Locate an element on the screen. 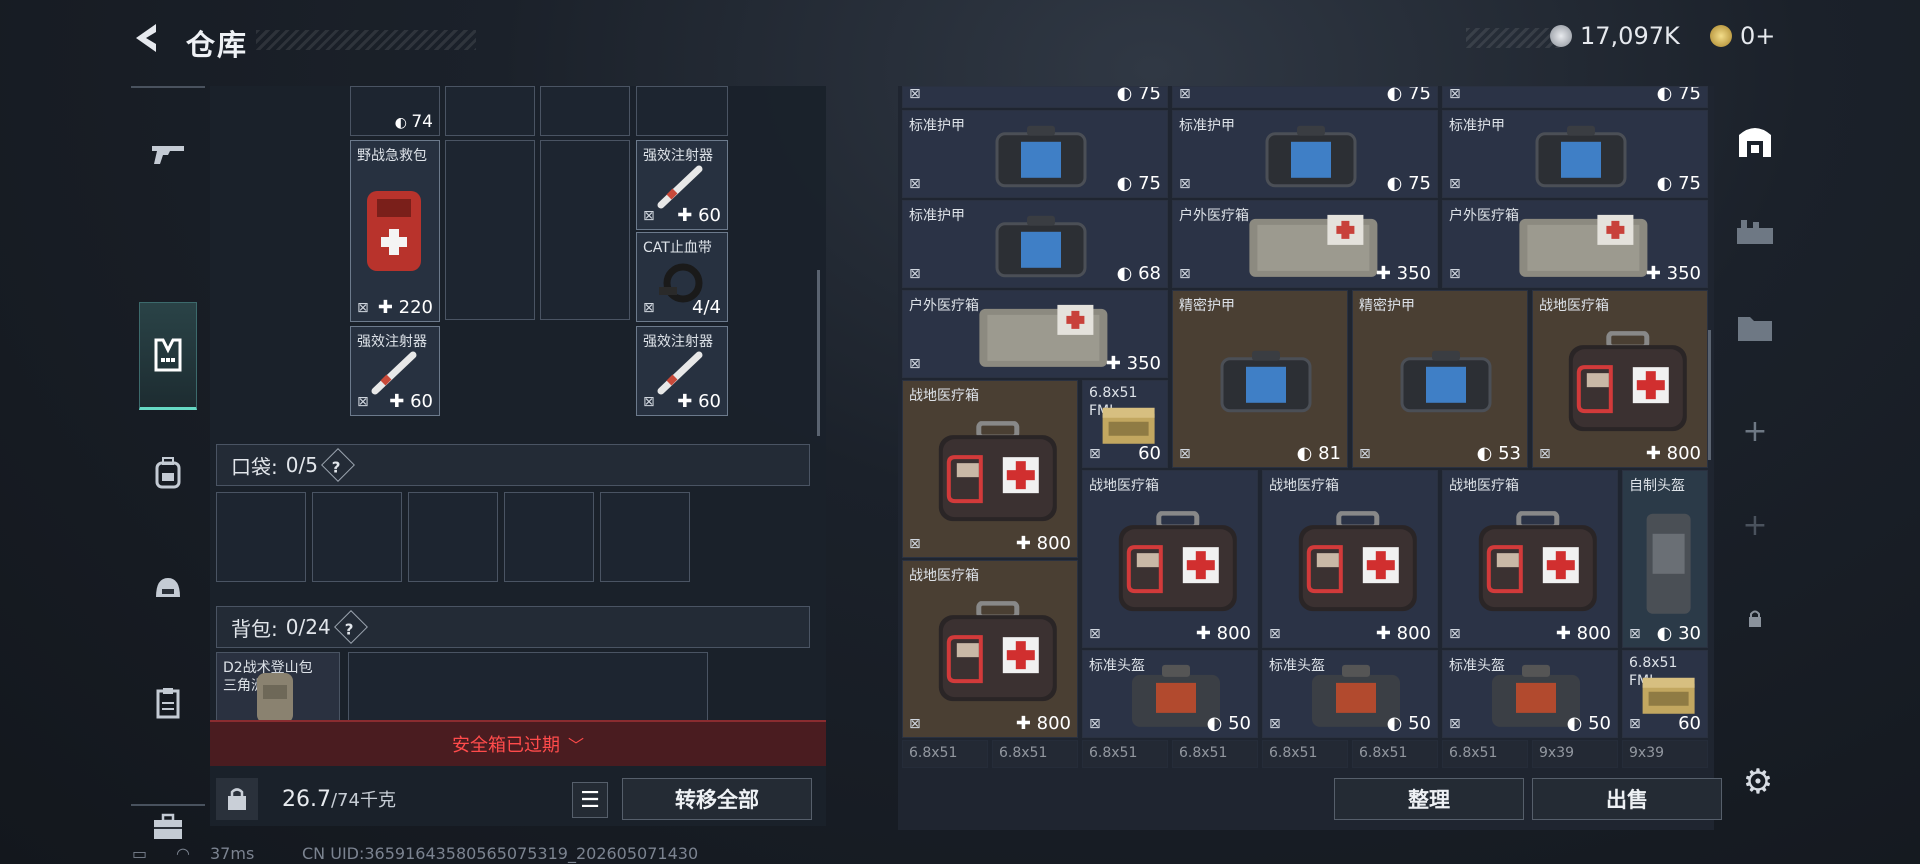 The width and height of the screenshot is (1920, 864). sell-button: 出售 is located at coordinates (1627, 799).